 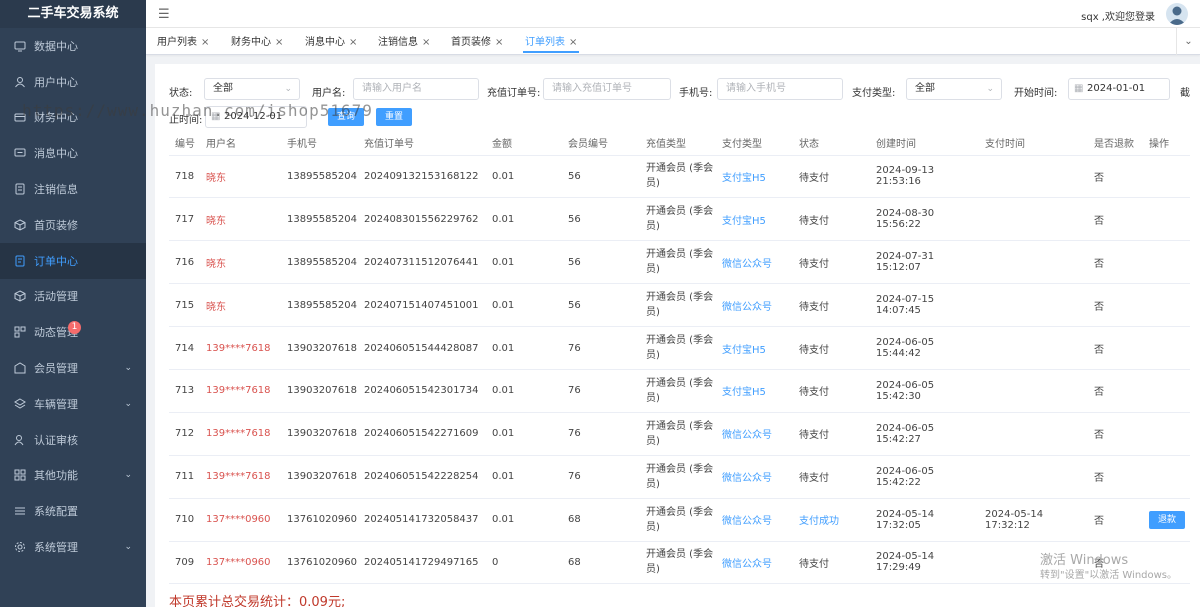 I want to click on tab-3: 注销信息 ×, so click(x=404, y=42).